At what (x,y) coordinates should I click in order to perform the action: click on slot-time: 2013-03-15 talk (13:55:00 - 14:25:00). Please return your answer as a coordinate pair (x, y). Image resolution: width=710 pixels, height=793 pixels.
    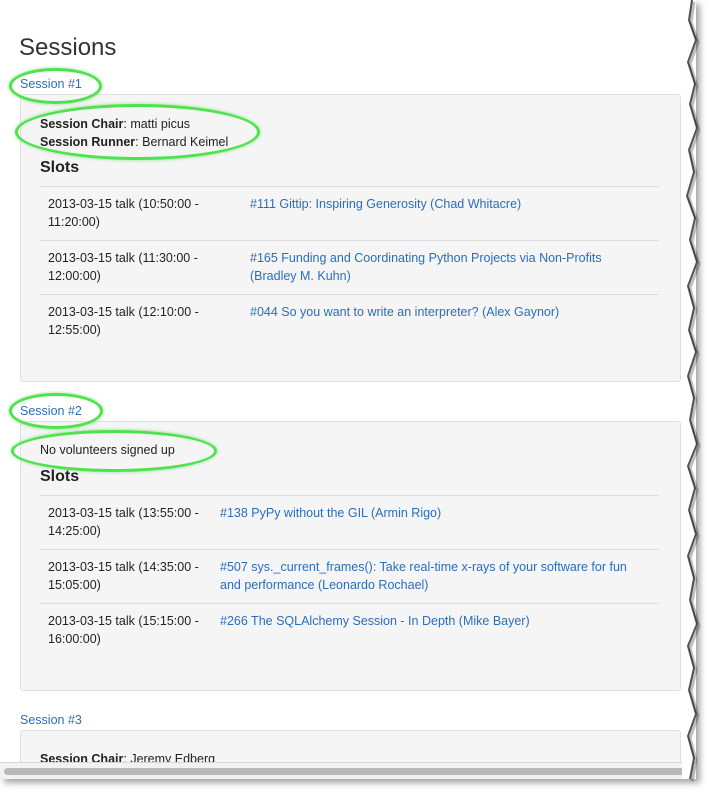
    Looking at the image, I should click on (126, 522).